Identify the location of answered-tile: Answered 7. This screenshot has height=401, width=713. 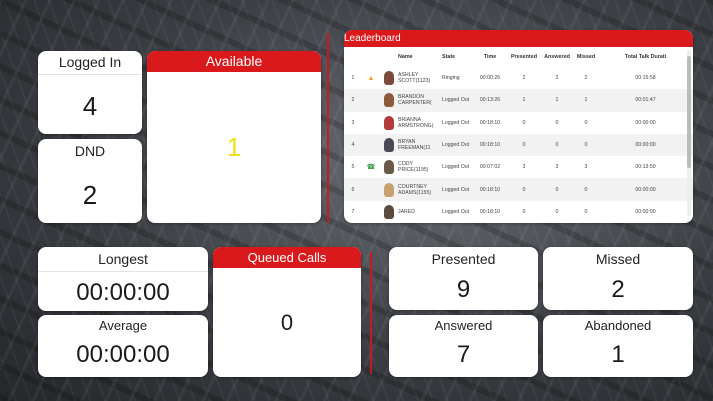
(463, 346).